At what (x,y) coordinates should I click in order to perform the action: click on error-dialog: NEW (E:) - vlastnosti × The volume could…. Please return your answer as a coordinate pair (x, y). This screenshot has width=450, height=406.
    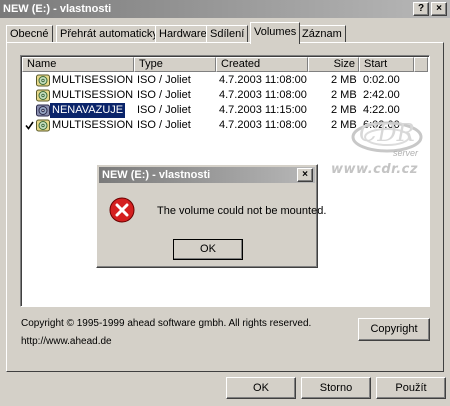
    Looking at the image, I should click on (211, 216).